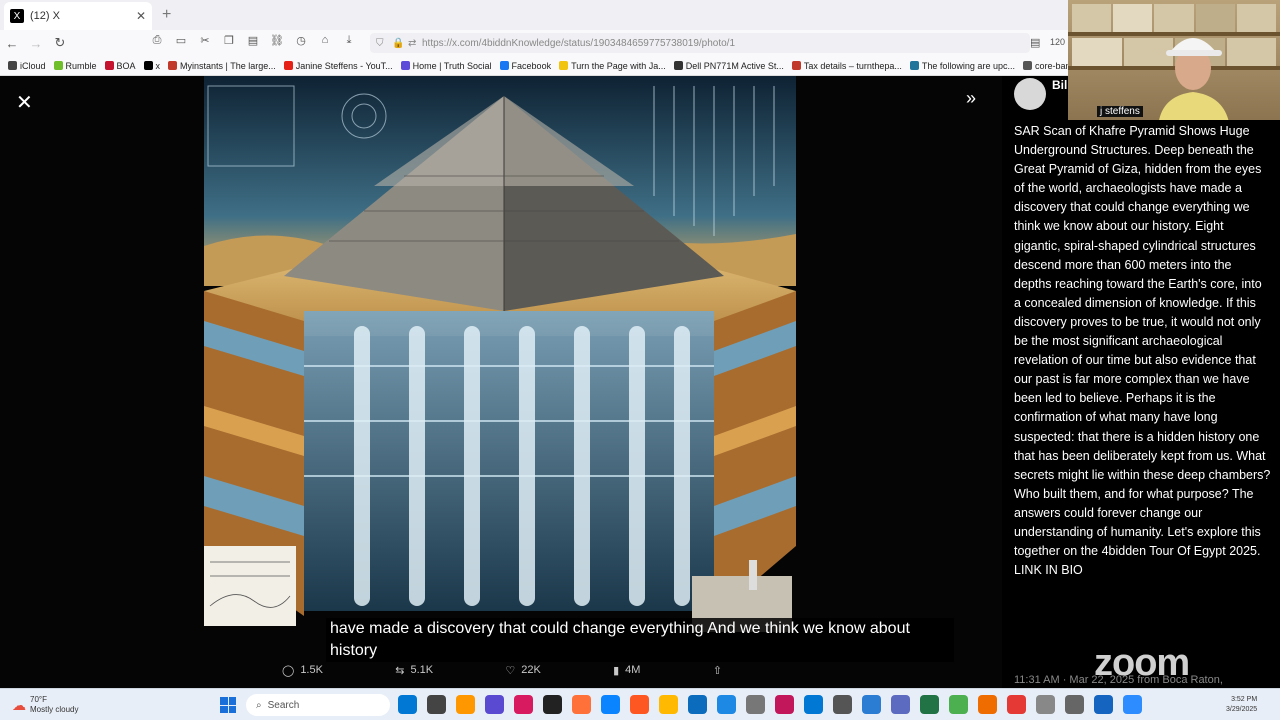 The height and width of the screenshot is (720, 1280). I want to click on x-logo-icon: X, so click(17, 16).